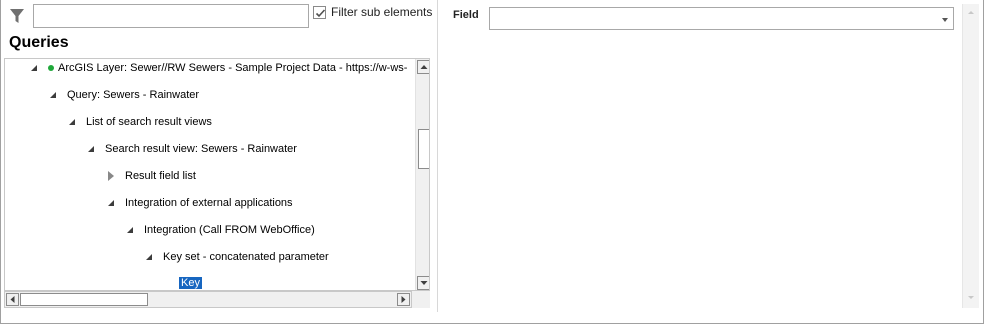 Image resolution: width=984 pixels, height=324 pixels. What do you see at coordinates (421, 299) in the screenshot?
I see `scrollbar-corner` at bounding box center [421, 299].